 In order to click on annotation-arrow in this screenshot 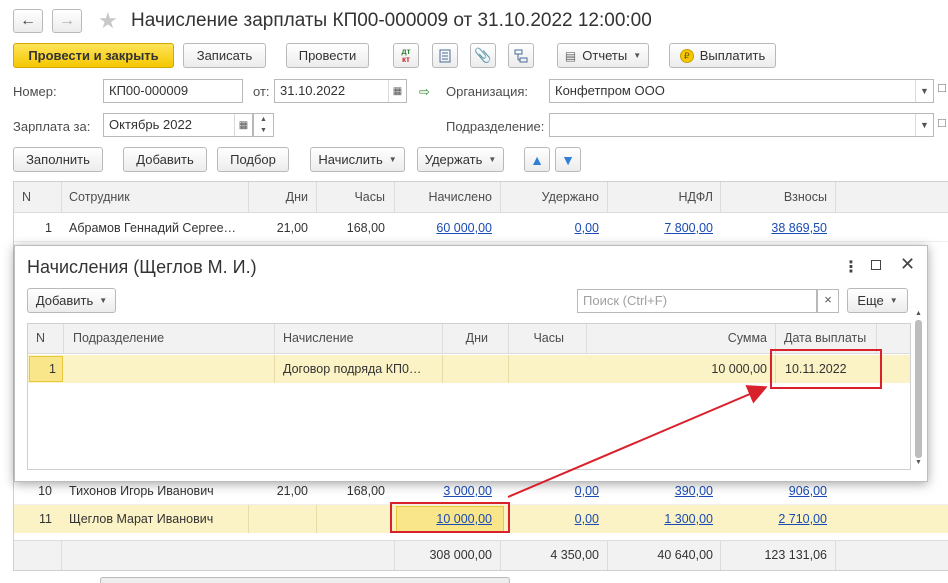, I will do `click(637, 441)`.